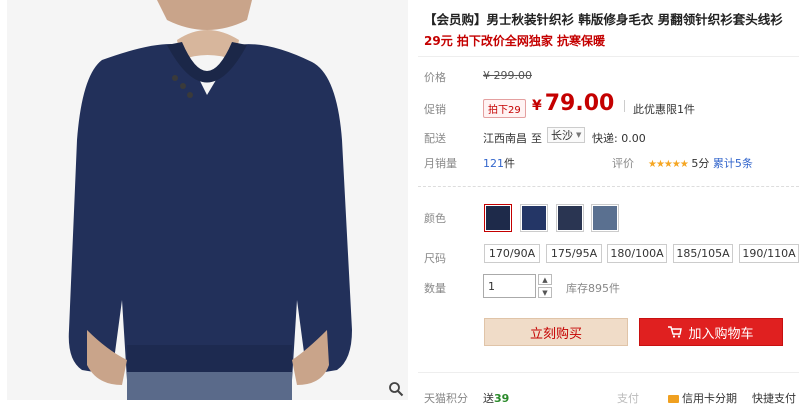  Describe the element at coordinates (504, 108) in the screenshot. I see `promo-tag: 拍下29` at that location.